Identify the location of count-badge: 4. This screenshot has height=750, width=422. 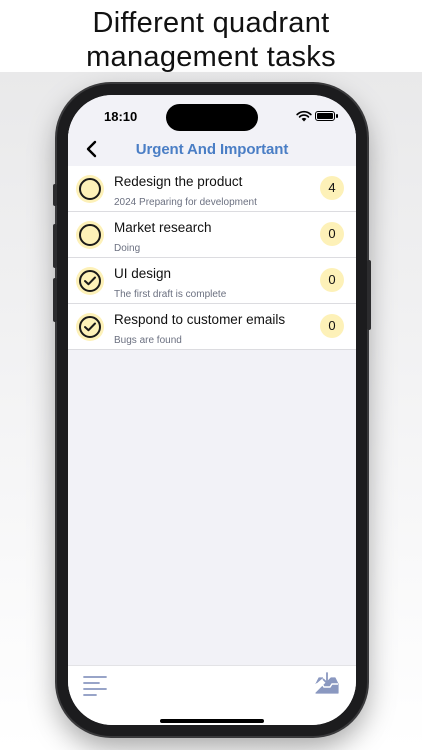
(332, 188).